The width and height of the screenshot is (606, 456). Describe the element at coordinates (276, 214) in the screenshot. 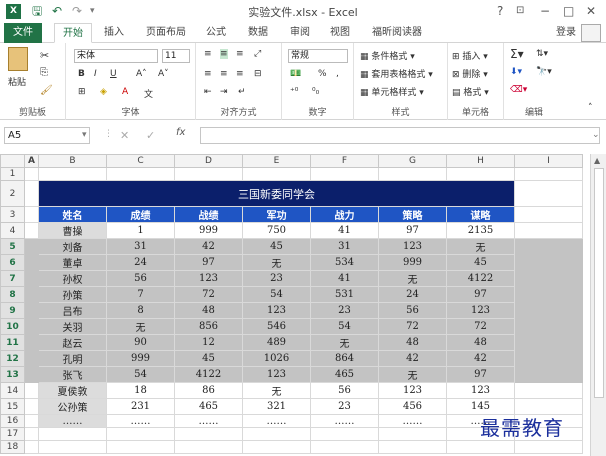

I see `table-header: 军功` at that location.